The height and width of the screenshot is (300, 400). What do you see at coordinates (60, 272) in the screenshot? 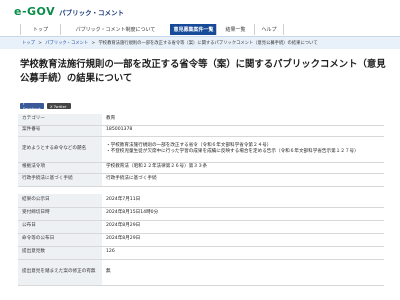
I see `row-label: 提出意見を踏まえた案の修正の有無` at bounding box center [60, 272].